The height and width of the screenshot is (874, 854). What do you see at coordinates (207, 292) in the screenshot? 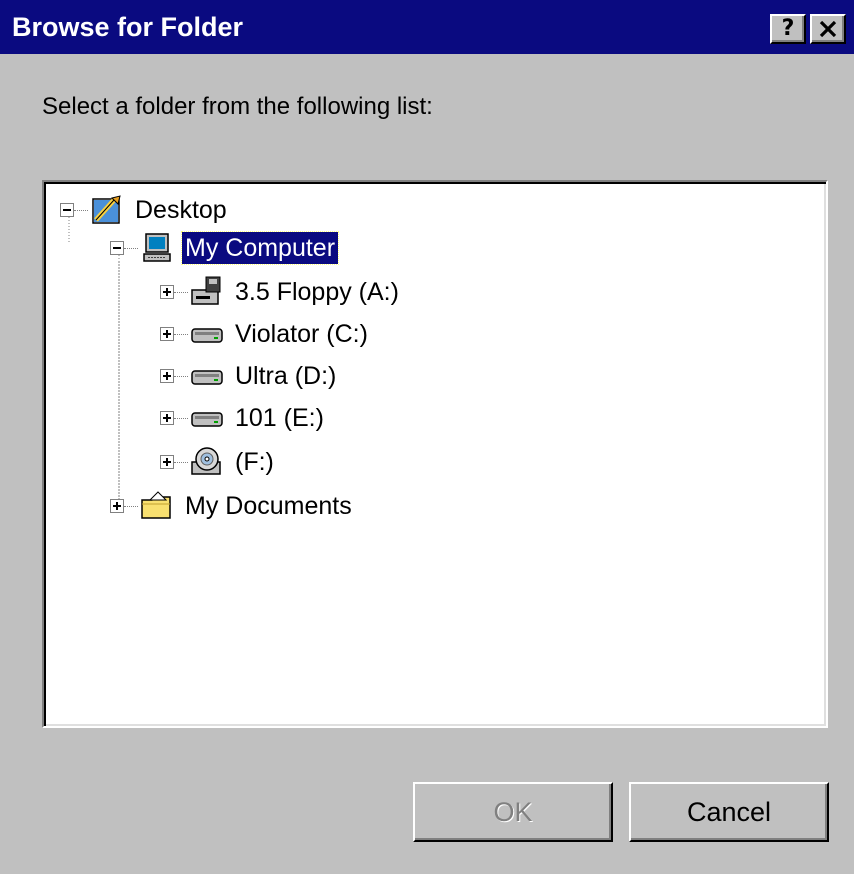
I see `floppy-drive-icon` at bounding box center [207, 292].